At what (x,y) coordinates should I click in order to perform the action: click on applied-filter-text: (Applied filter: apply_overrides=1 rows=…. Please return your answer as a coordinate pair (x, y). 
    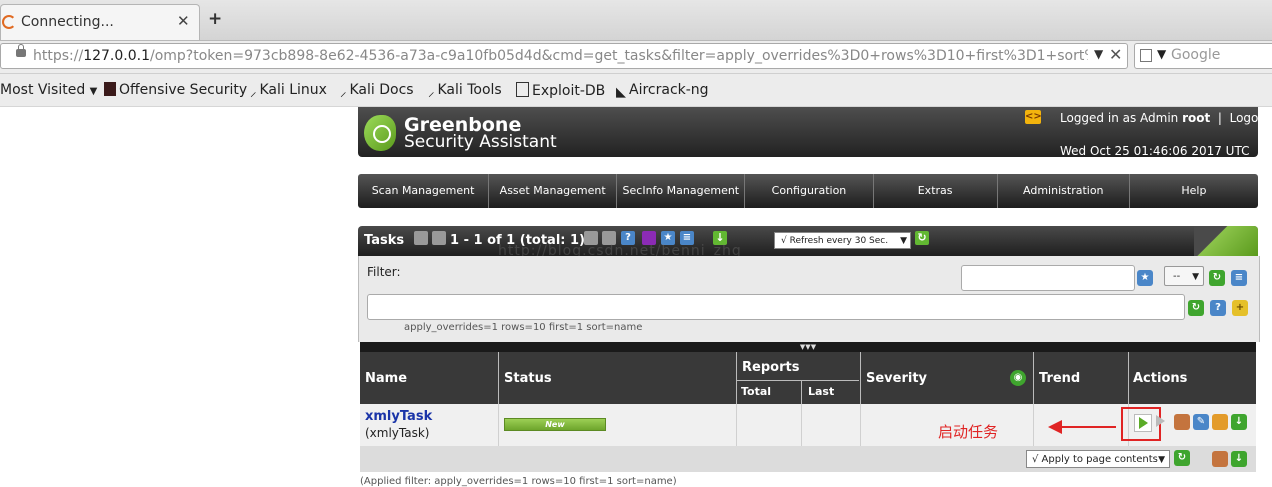
    Looking at the image, I should click on (518, 481).